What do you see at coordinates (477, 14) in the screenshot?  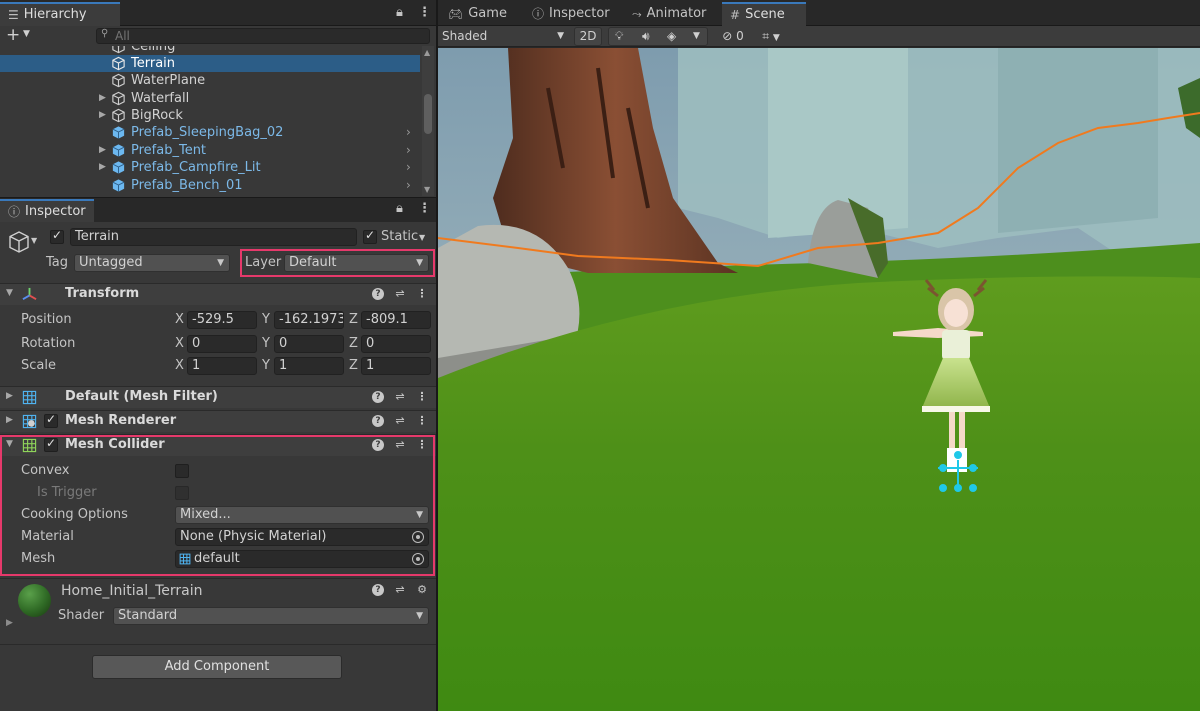 I see `tab-game: 🎮︎ Game` at bounding box center [477, 14].